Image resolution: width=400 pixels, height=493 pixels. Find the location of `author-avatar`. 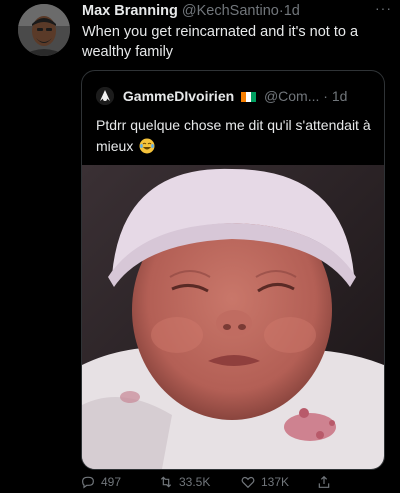

author-avatar is located at coordinates (44, 30).